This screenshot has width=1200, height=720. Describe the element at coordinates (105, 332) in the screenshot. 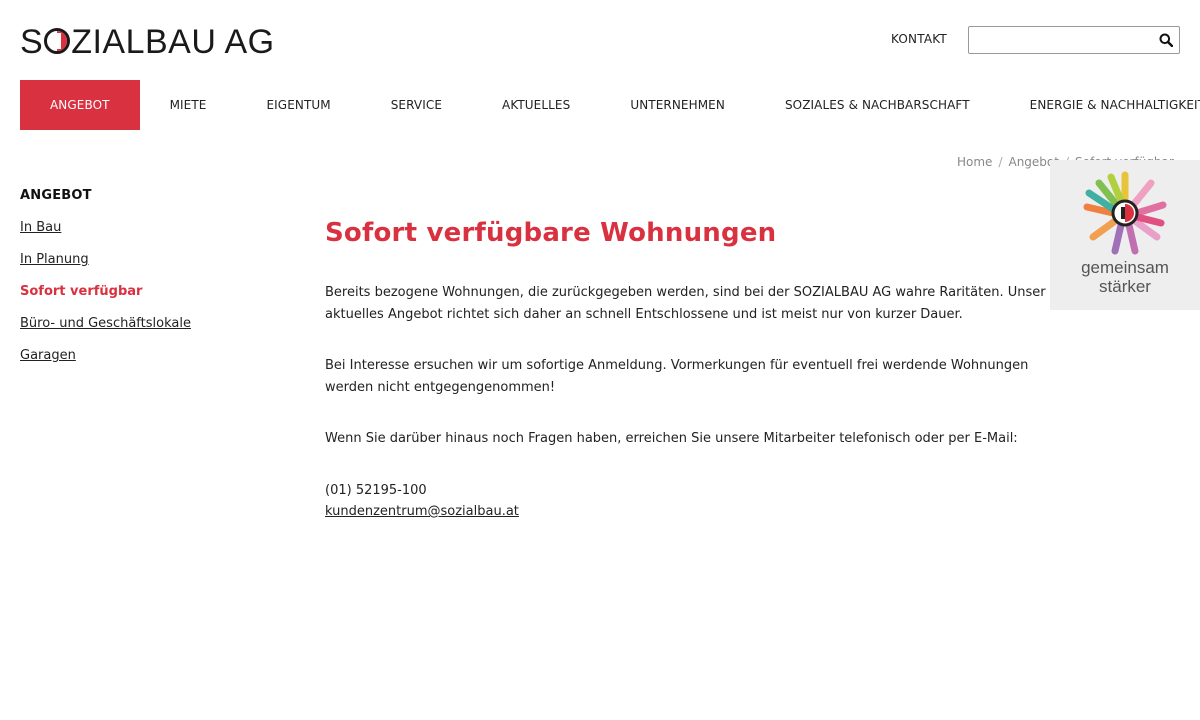

I see `sidebar-item: Büro- und Geschäftslokale` at that location.